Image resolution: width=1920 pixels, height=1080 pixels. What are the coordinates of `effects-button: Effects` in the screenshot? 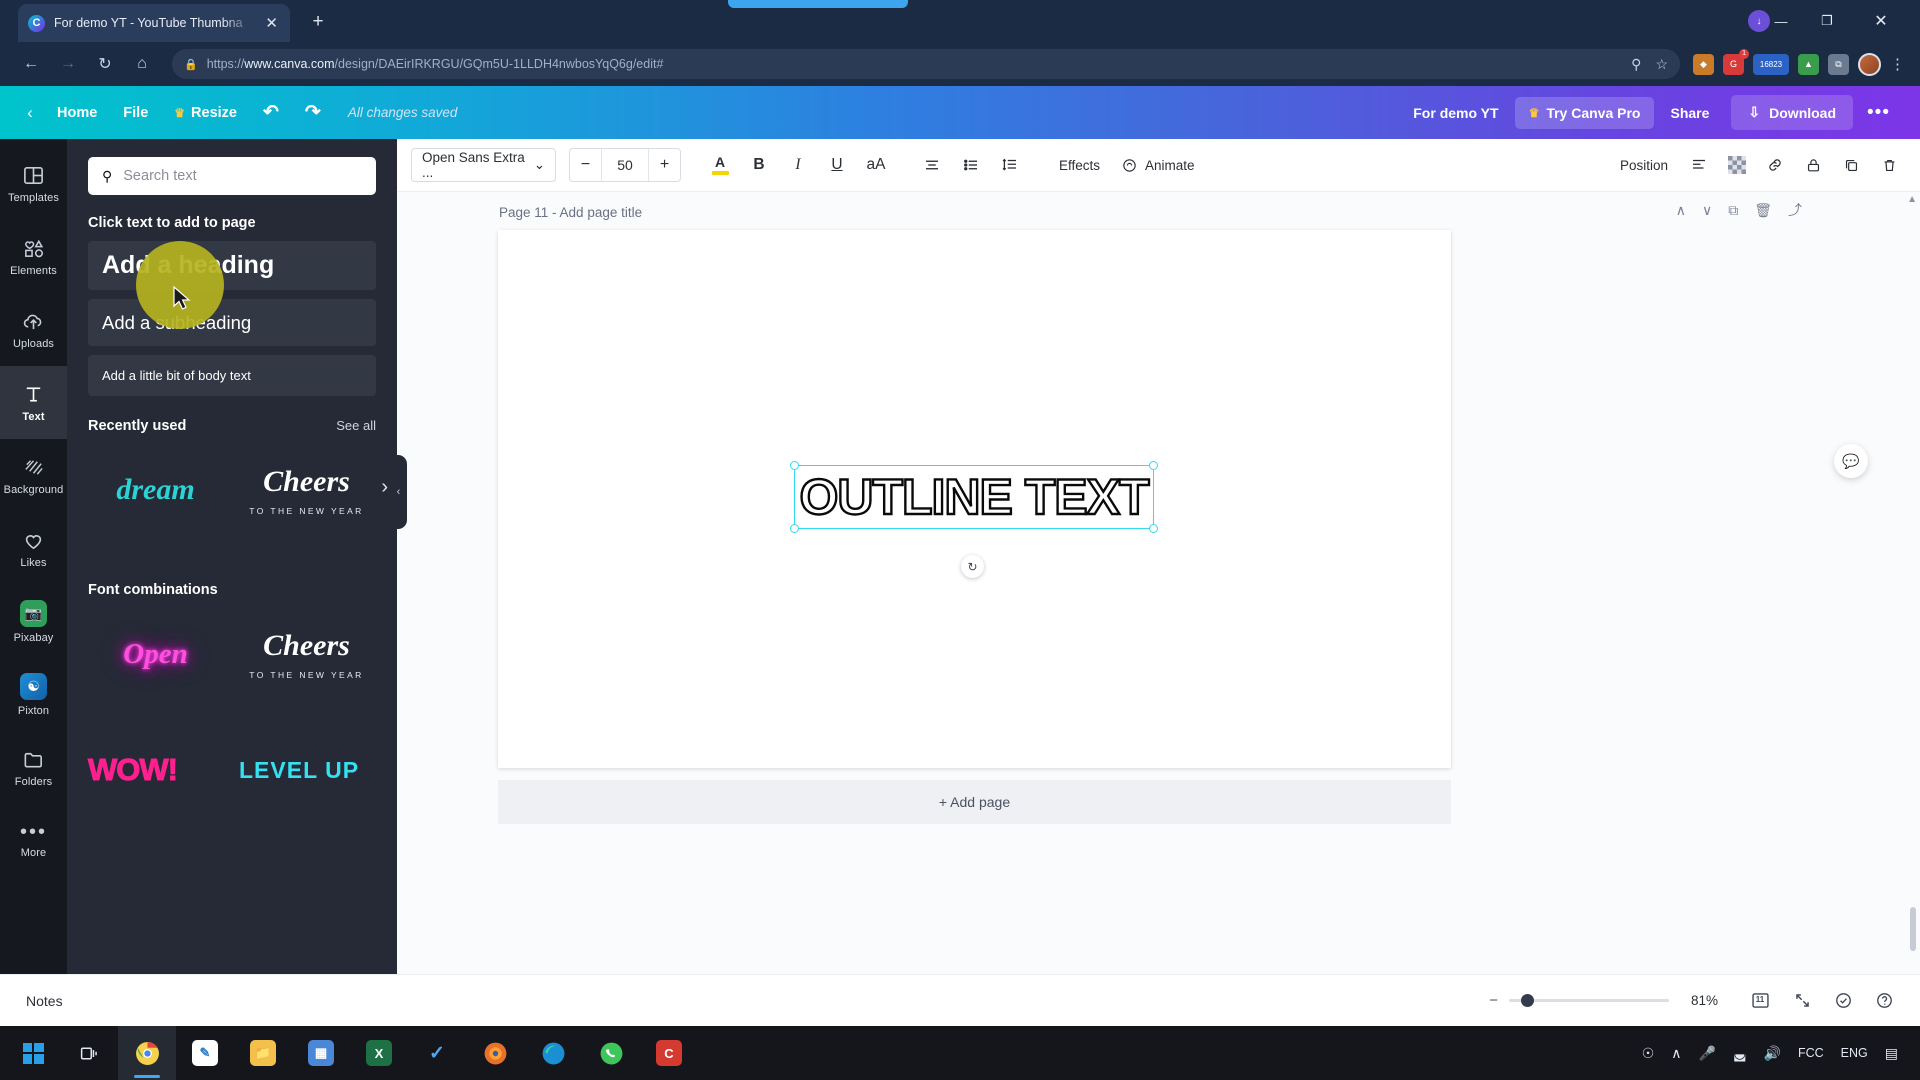 It's located at (1079, 165).